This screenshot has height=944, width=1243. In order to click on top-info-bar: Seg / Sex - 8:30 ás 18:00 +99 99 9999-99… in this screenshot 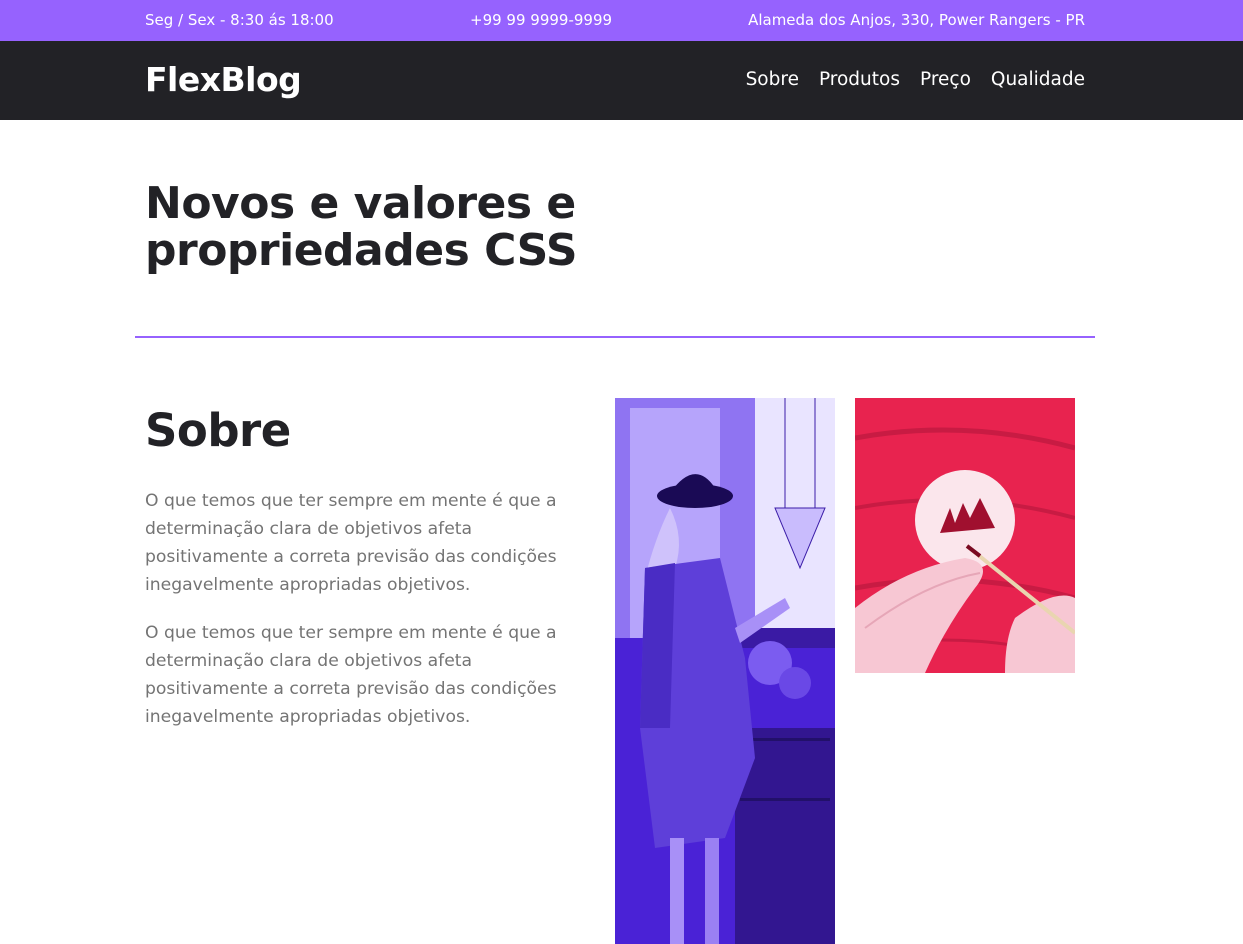, I will do `click(621, 20)`.